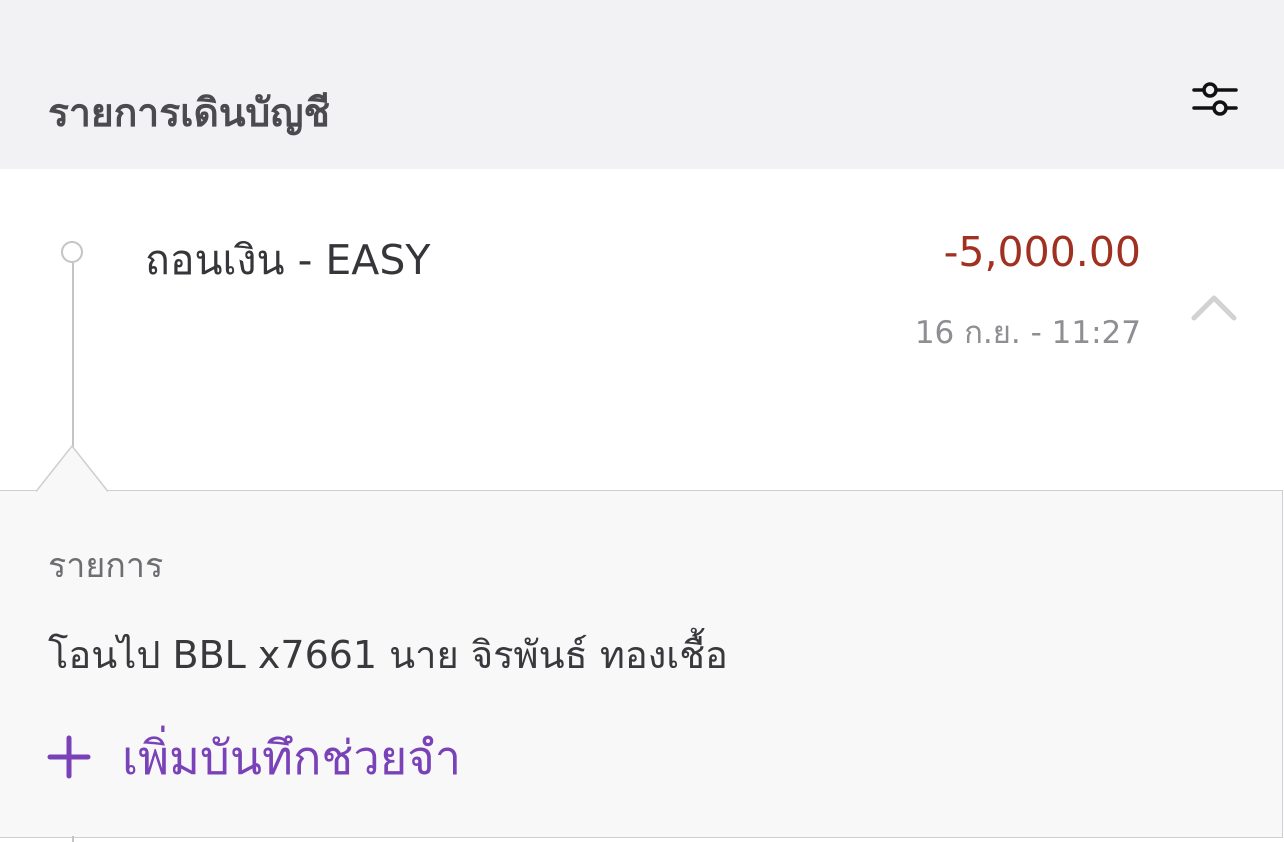  Describe the element at coordinates (69, 757) in the screenshot. I see `plus-icon` at that location.